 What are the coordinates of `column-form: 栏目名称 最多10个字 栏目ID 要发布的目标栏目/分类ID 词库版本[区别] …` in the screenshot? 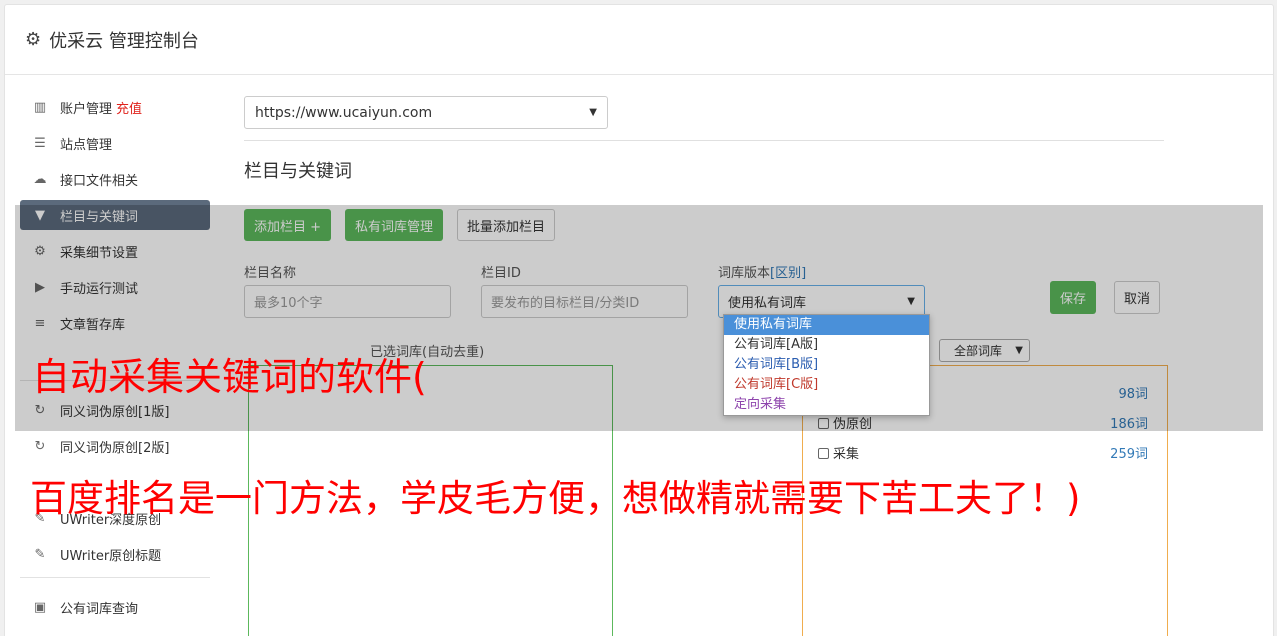 It's located at (599, 290).